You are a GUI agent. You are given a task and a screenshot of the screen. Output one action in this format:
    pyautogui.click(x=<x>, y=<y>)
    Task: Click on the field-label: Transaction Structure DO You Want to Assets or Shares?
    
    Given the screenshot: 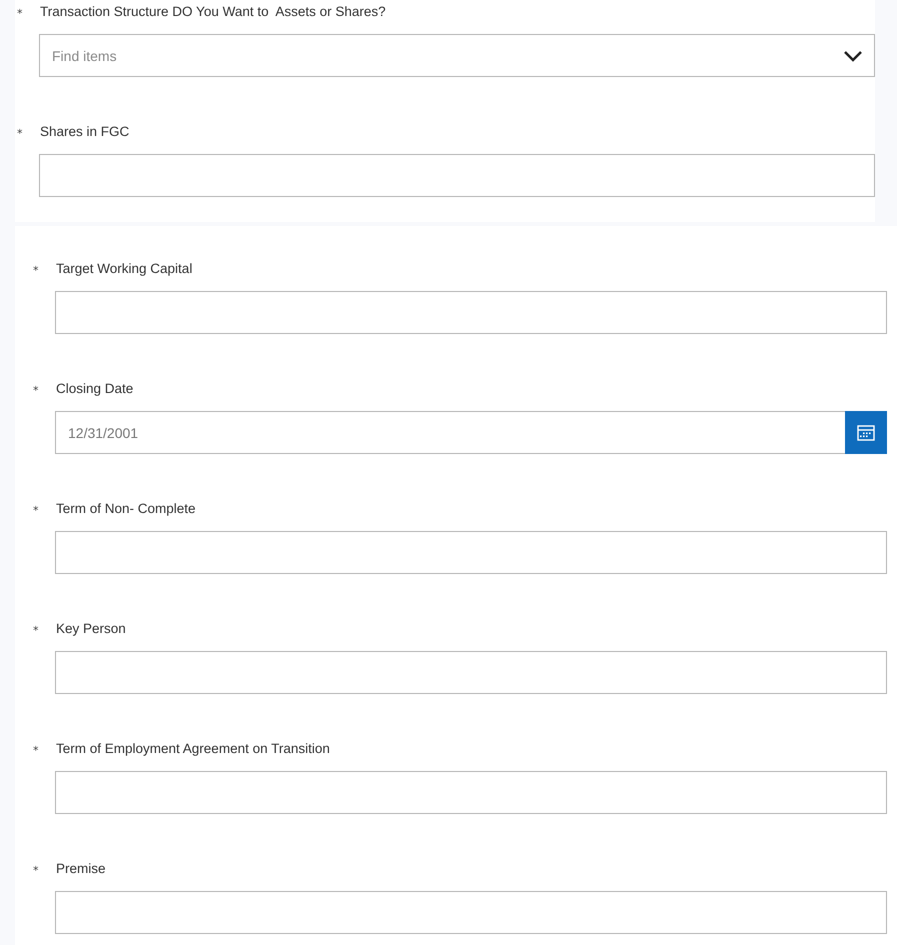 What is the action you would take?
    pyautogui.click(x=213, y=11)
    